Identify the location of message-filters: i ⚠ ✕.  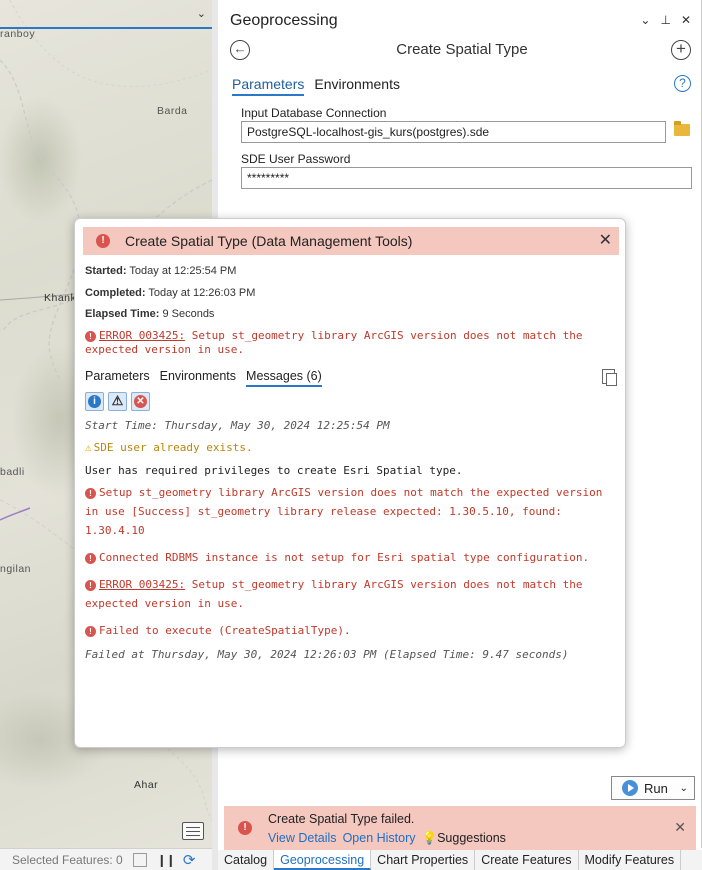
(117, 401).